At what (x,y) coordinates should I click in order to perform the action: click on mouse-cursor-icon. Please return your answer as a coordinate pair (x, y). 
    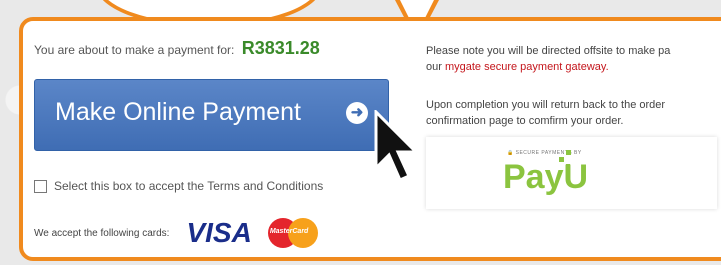
    Looking at the image, I should click on (397, 146).